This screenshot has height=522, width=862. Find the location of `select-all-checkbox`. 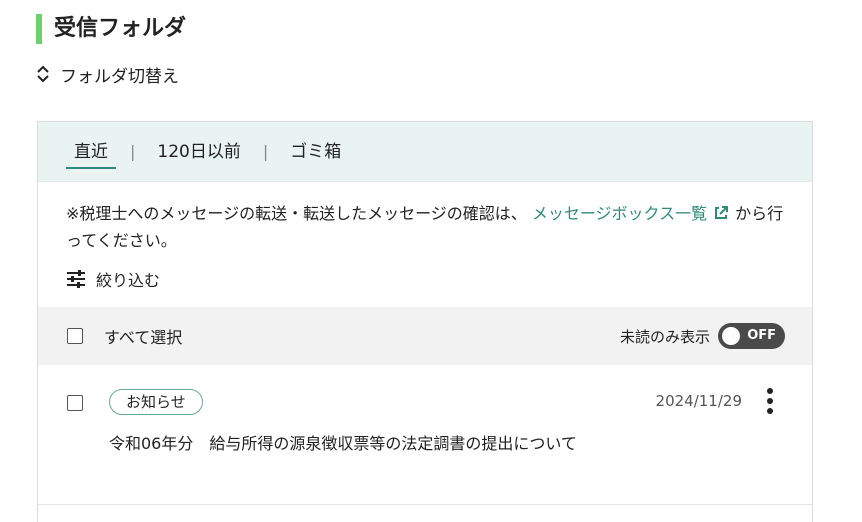

select-all-checkbox is located at coordinates (75, 336).